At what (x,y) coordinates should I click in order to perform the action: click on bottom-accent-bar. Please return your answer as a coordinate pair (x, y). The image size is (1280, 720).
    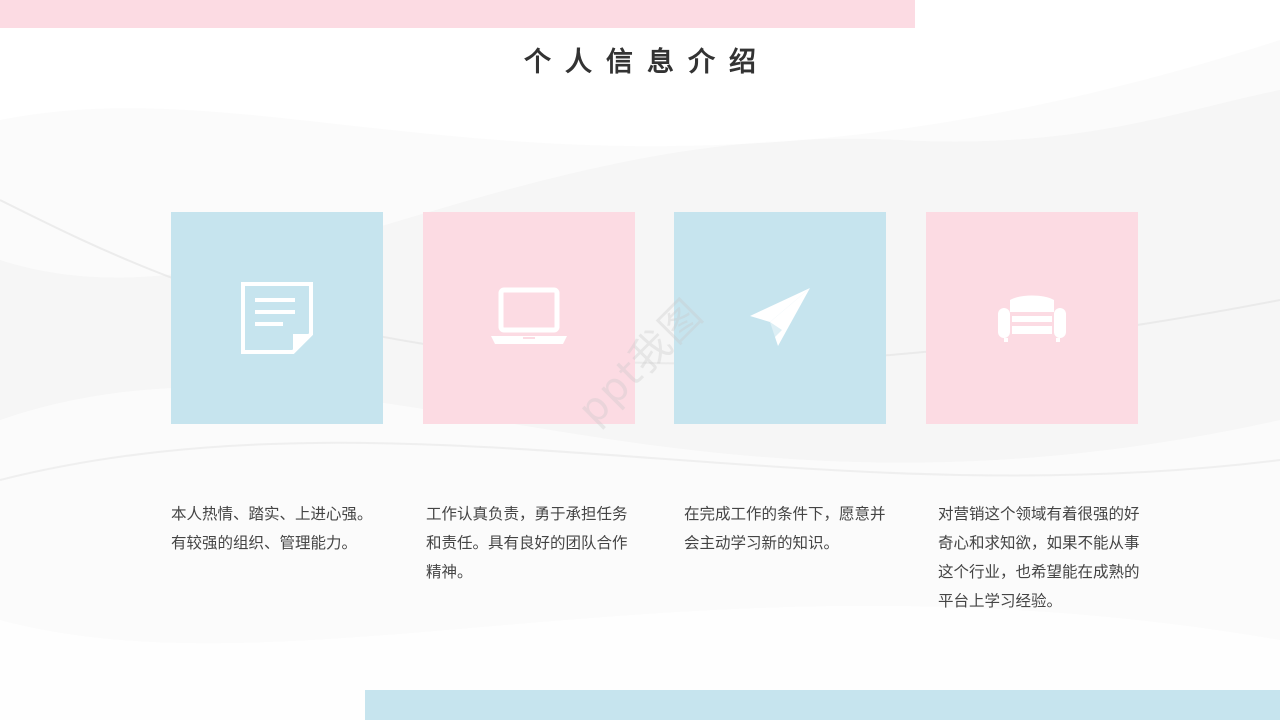
    Looking at the image, I should click on (822, 705).